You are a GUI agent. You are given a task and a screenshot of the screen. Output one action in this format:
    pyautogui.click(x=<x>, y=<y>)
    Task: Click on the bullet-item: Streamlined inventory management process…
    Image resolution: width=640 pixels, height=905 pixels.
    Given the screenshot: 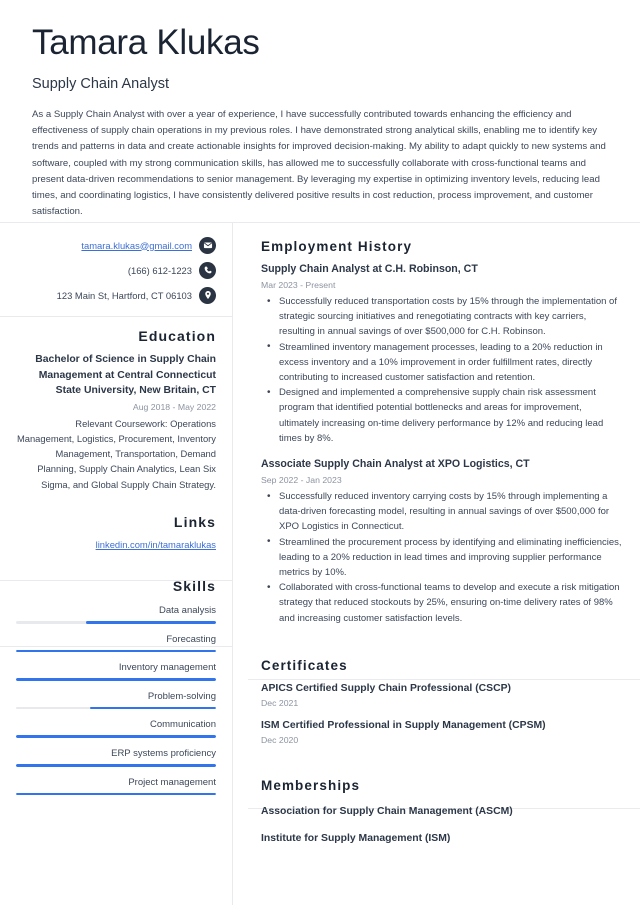 What is the action you would take?
    pyautogui.click(x=445, y=362)
    